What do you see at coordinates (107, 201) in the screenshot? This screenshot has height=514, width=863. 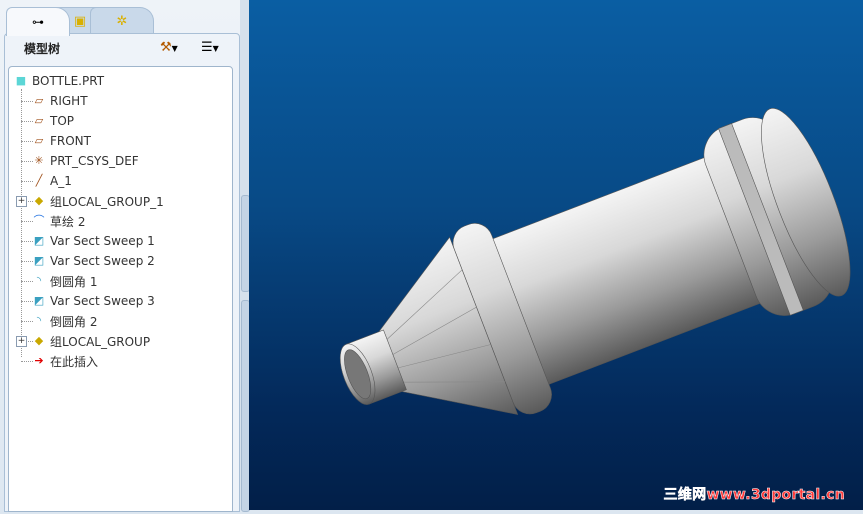 I see `tree-item-label: 组LOCAL_GROUP_1` at bounding box center [107, 201].